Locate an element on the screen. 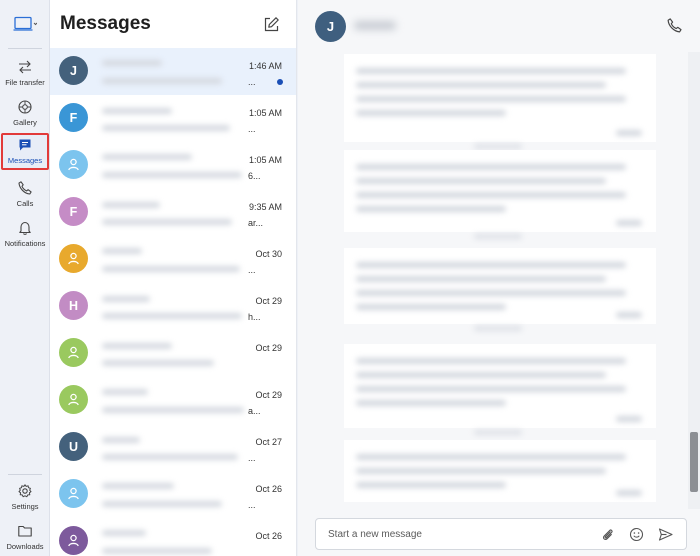 The image size is (700, 556). scrollbar-thumb is located at coordinates (694, 462).